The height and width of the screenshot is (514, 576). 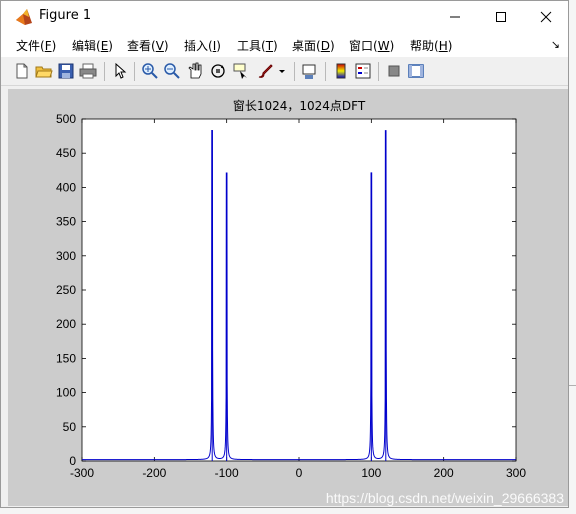 What do you see at coordinates (66, 256) in the screenshot?
I see `y-tick-label: 300` at bounding box center [66, 256].